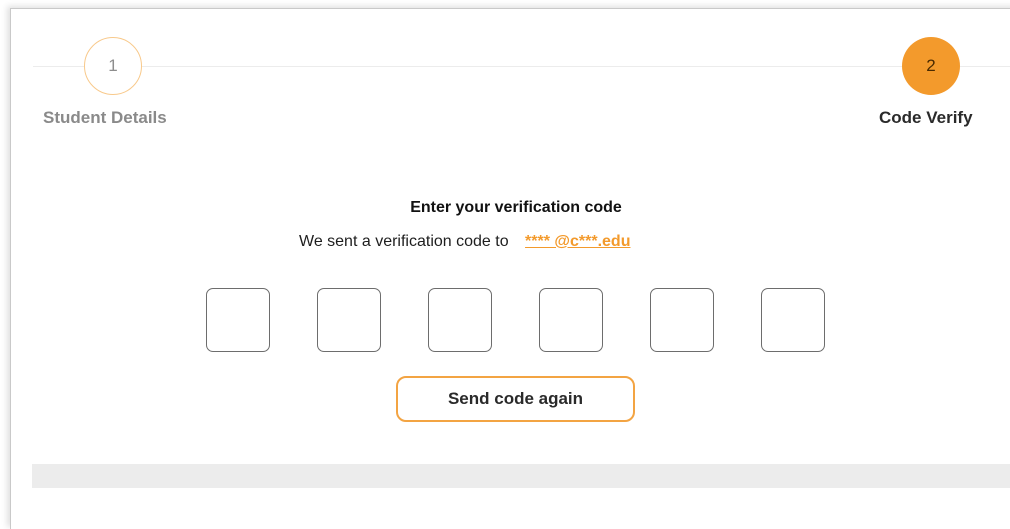 This screenshot has width=1010, height=529. I want to click on code-digit-1-input, so click(238, 320).